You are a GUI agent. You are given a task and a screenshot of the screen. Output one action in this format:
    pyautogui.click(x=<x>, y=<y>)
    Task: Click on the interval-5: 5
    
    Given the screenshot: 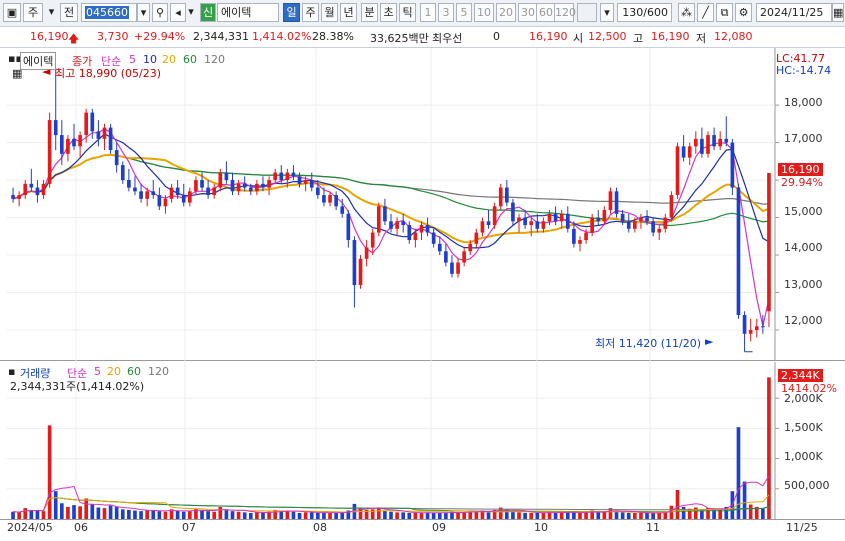 What is the action you would take?
    pyautogui.click(x=464, y=12)
    